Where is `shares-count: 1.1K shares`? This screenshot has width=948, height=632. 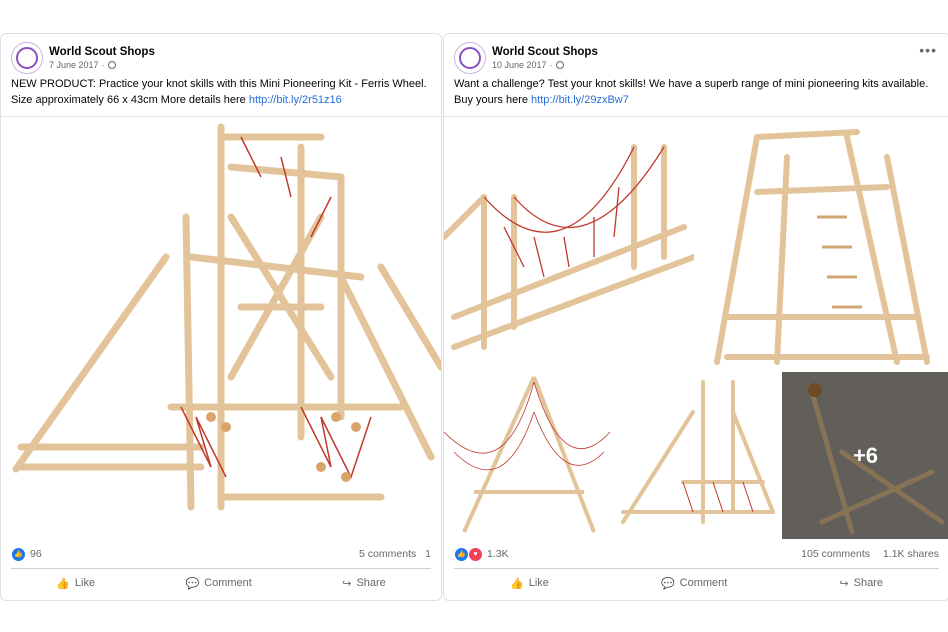 shares-count: 1.1K shares is located at coordinates (911, 554).